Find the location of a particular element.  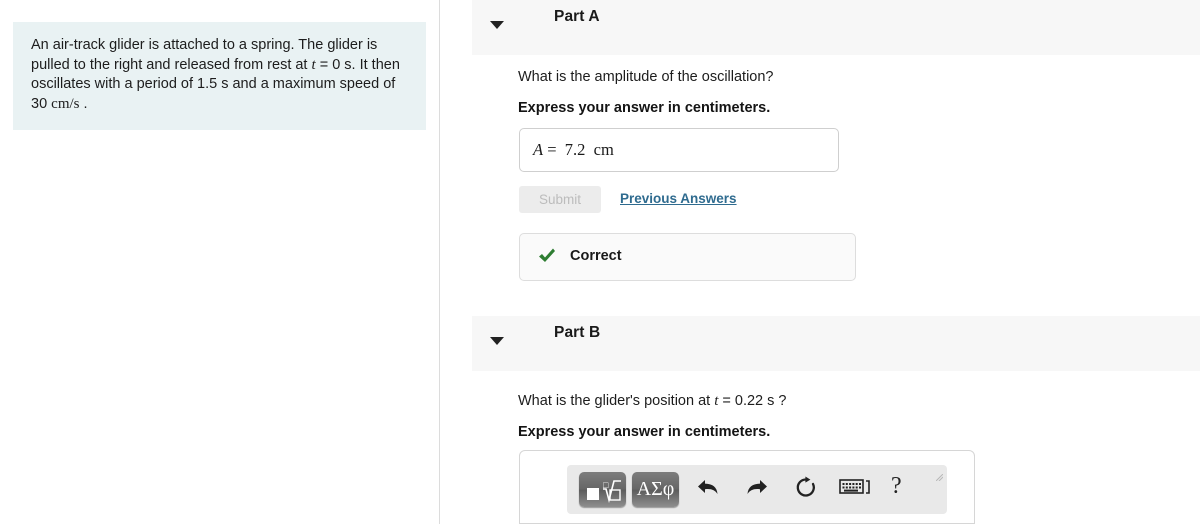

part-a-instruction: Express your answer in centimeters. is located at coordinates (644, 108).